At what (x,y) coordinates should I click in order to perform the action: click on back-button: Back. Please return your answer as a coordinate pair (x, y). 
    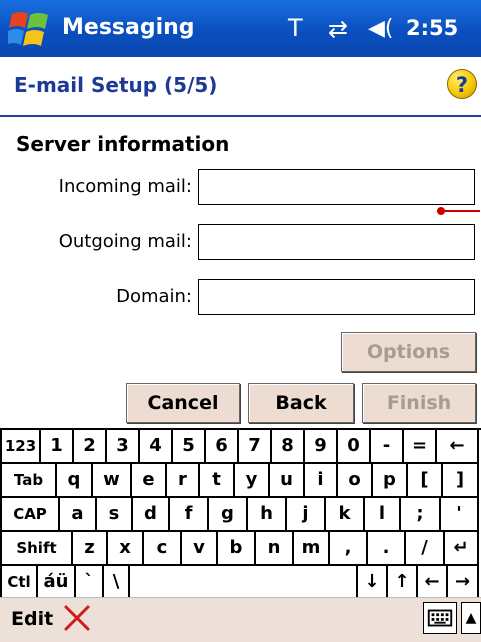
    Looking at the image, I should click on (301, 403).